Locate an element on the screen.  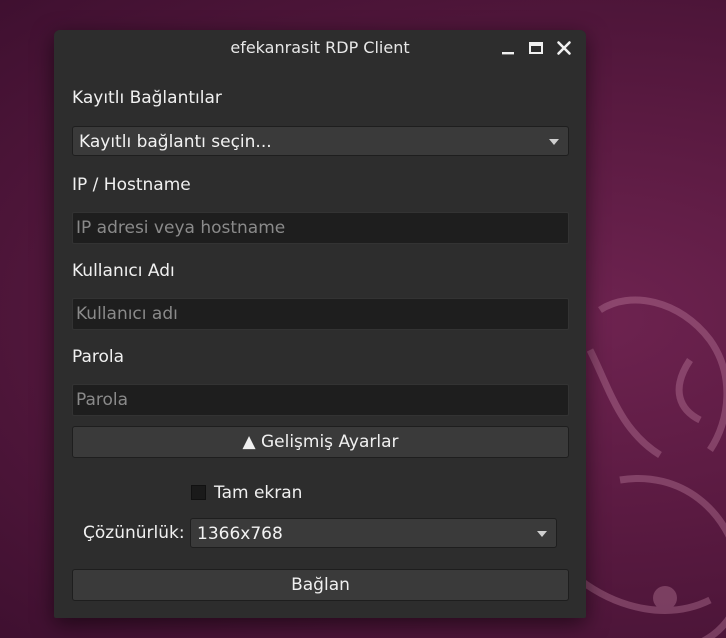
saved-connections-label: Kayıtlı Bağlantılar is located at coordinates (147, 98).